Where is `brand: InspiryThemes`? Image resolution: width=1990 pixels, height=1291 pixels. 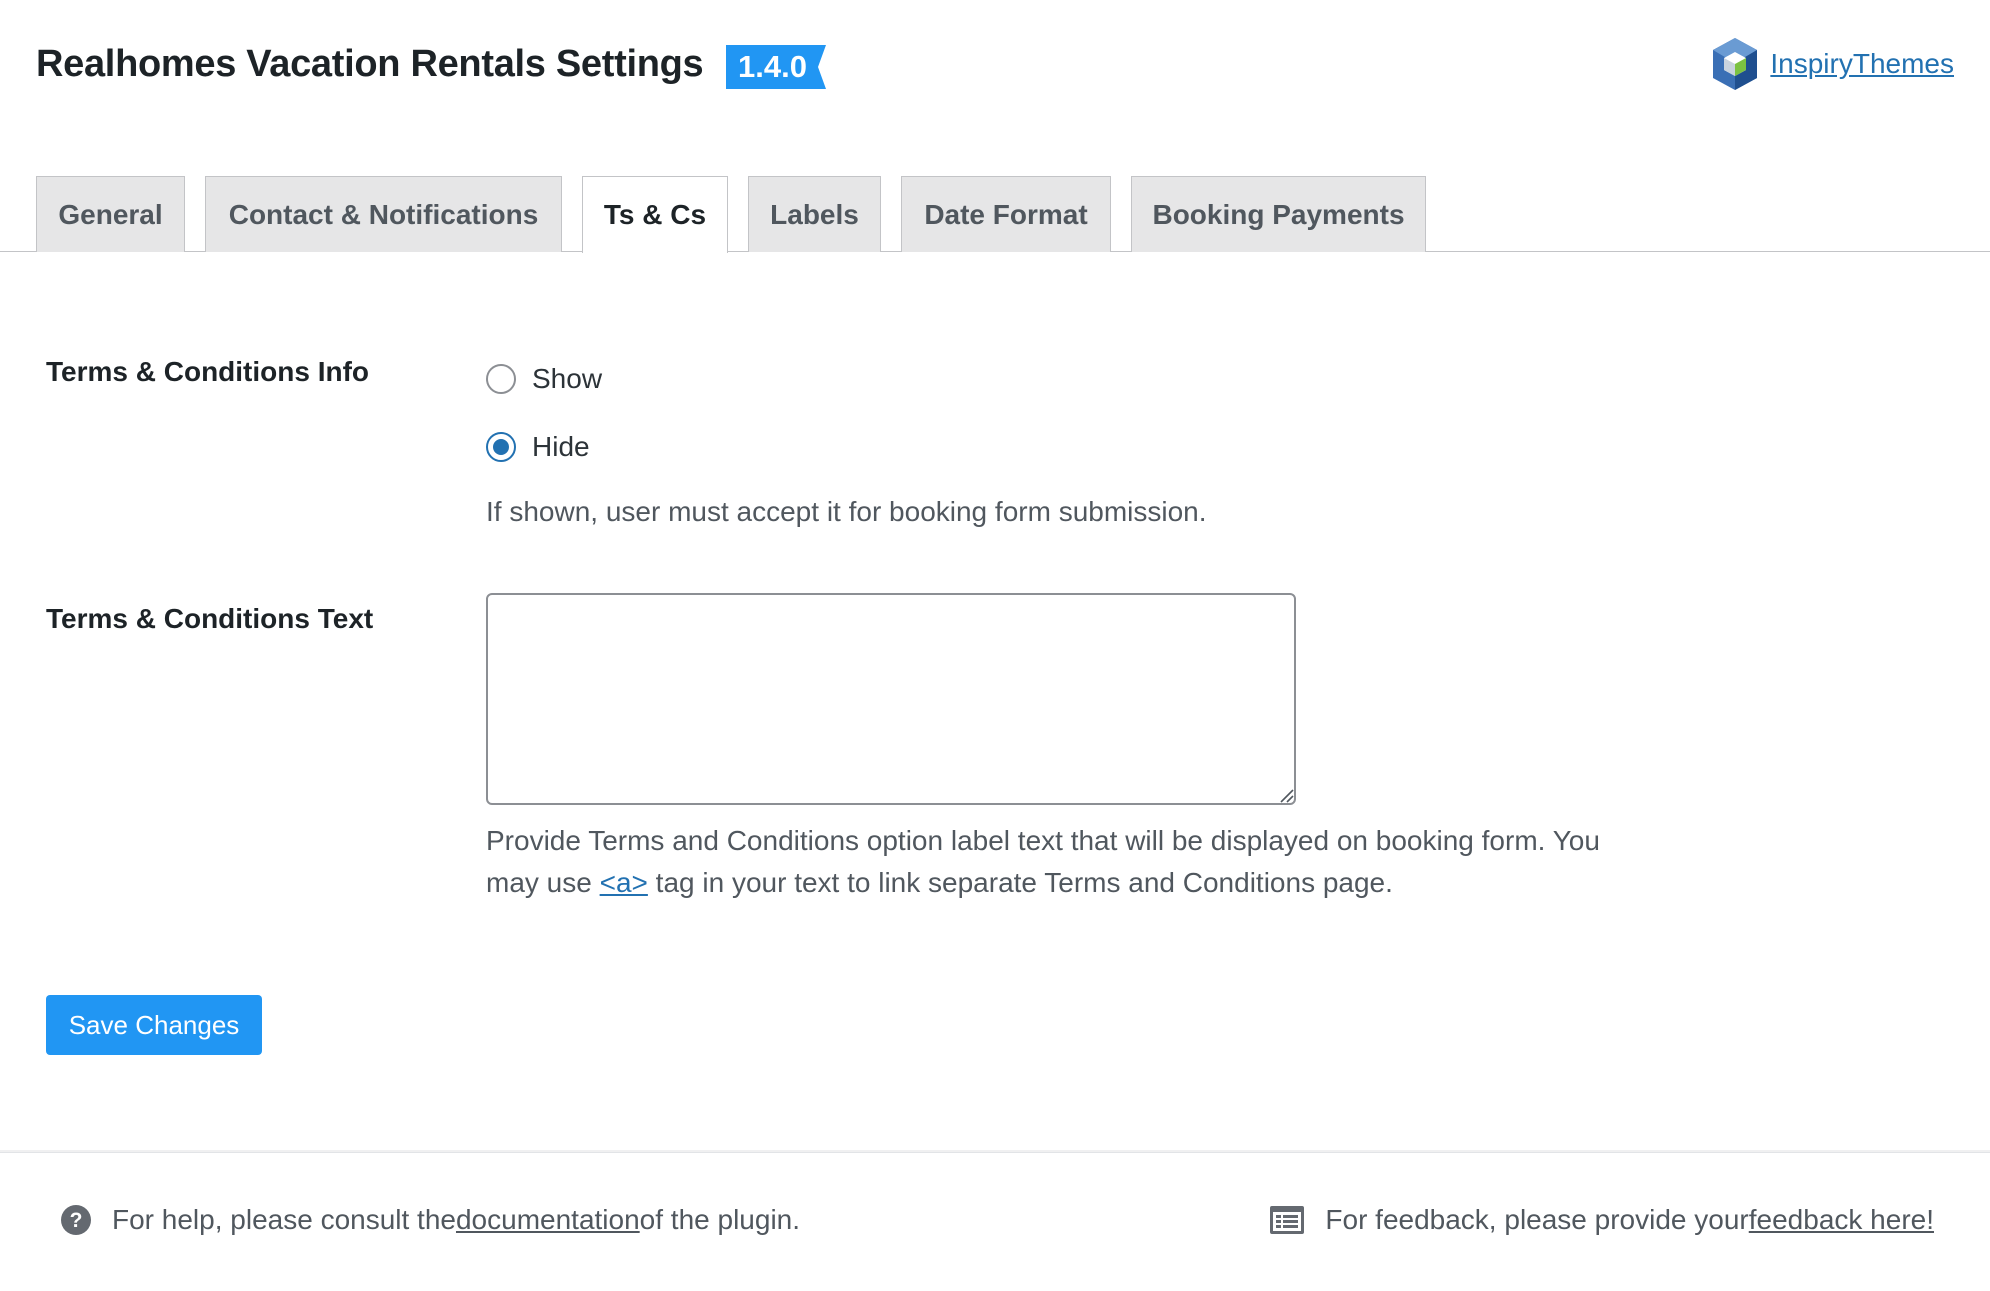 brand: InspiryThemes is located at coordinates (1832, 64).